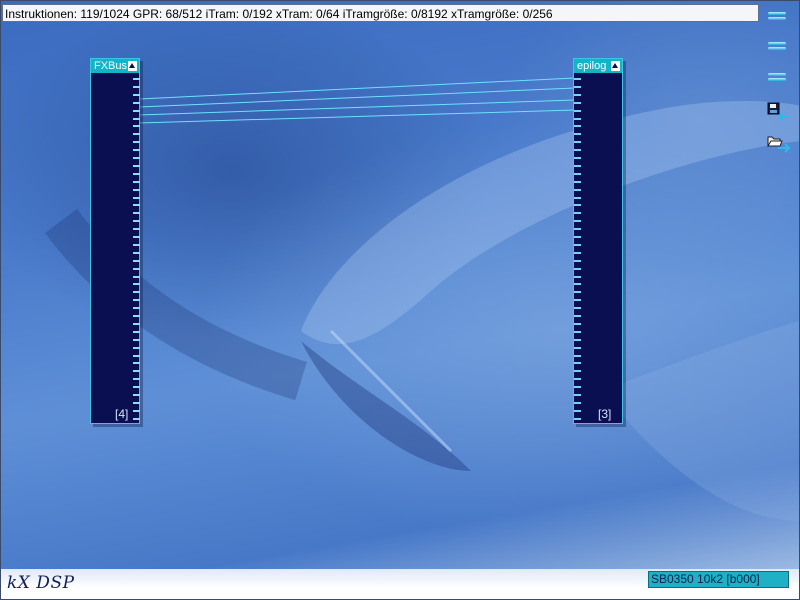 This screenshot has width=800, height=600. What do you see at coordinates (779, 112) in the screenshot?
I see `save-settings-button` at bounding box center [779, 112].